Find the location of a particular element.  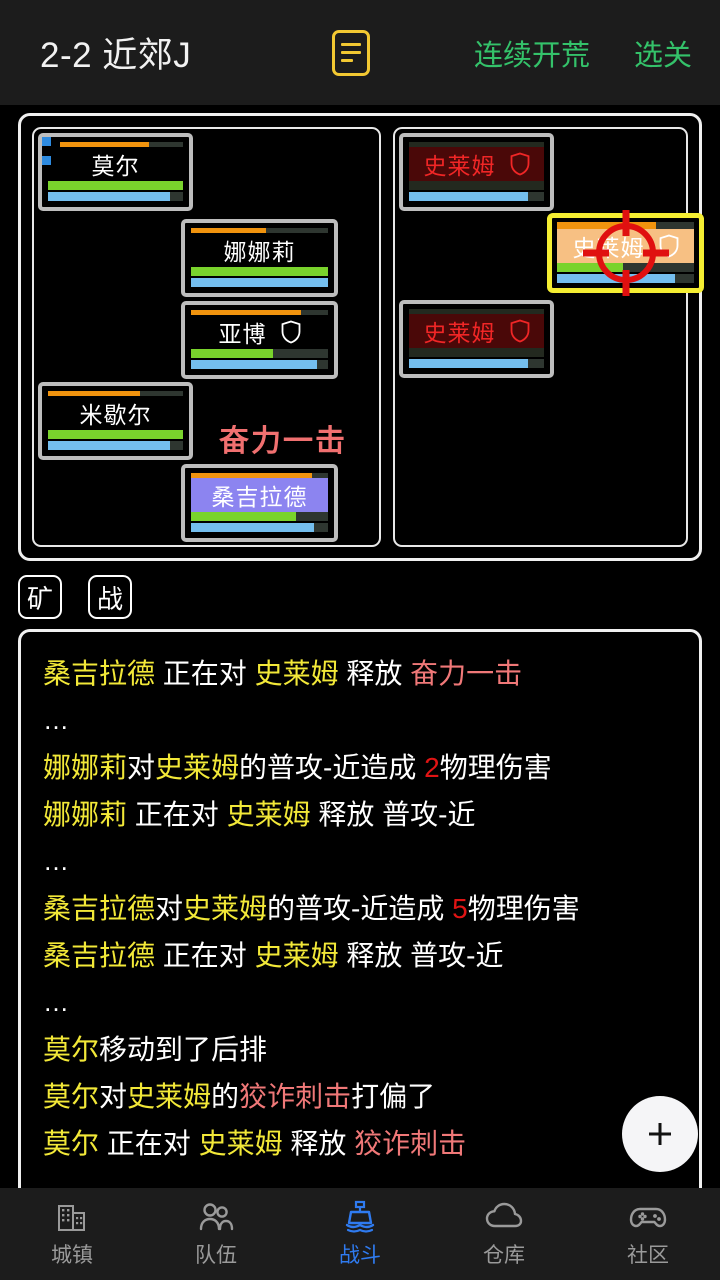

log-line: 桑吉拉德对史莱姆的普攻-近造成 5物理伤害 is located at coordinates (360, 908).